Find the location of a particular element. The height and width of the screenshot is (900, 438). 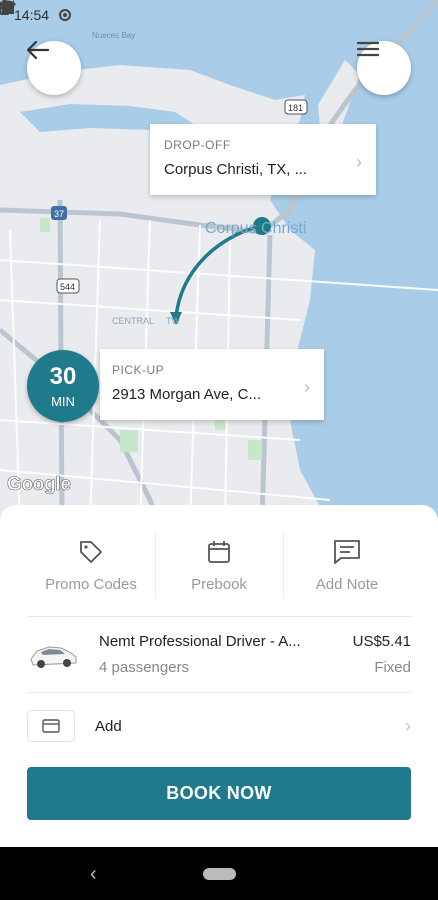

svg-text: 37 is located at coordinates (59, 214).